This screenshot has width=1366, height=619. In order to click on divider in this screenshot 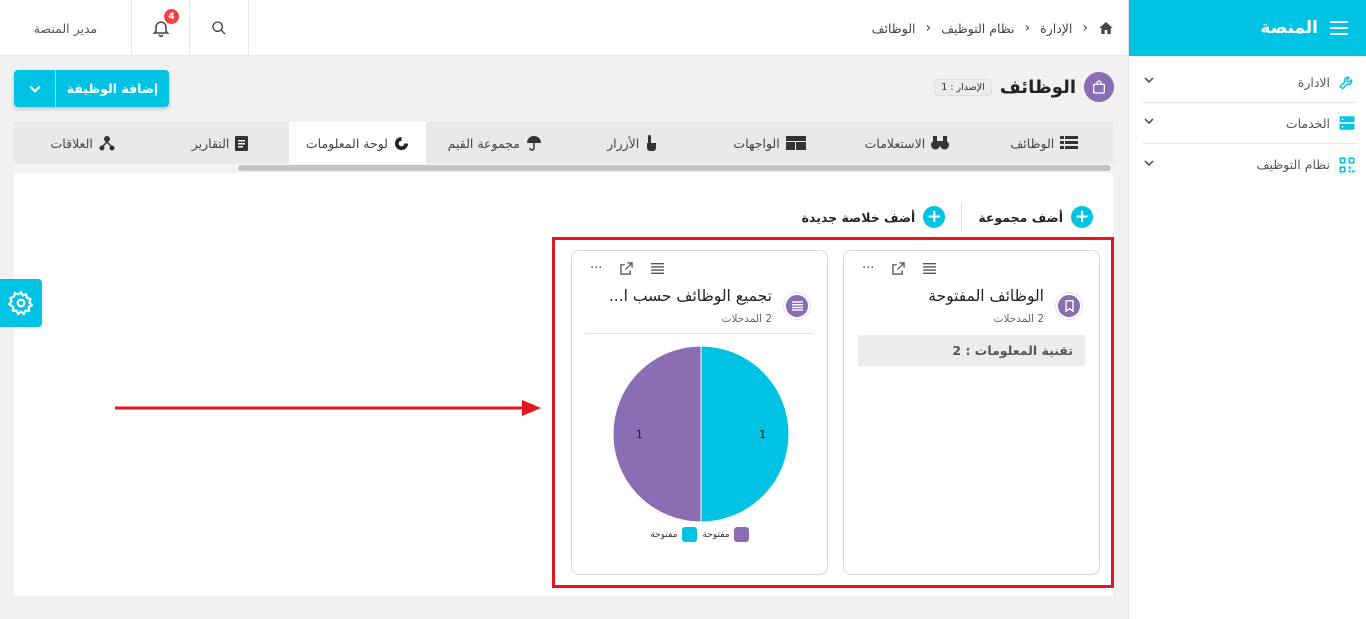, I will do `click(962, 217)`.